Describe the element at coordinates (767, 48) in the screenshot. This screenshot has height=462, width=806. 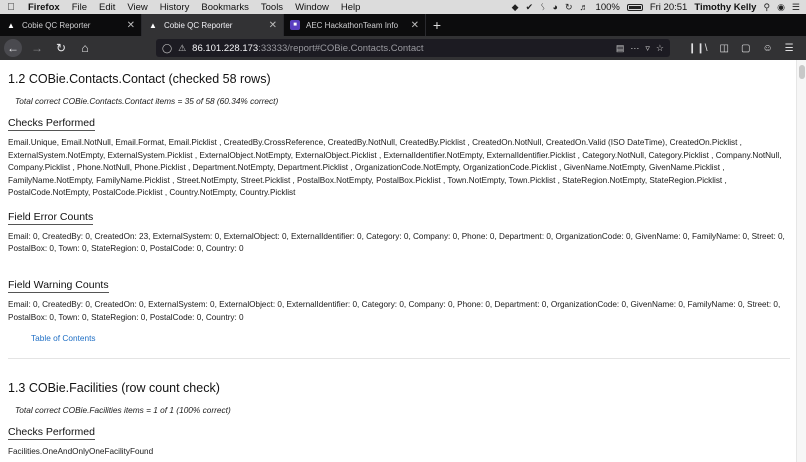
I see `account-icon: ☺` at that location.